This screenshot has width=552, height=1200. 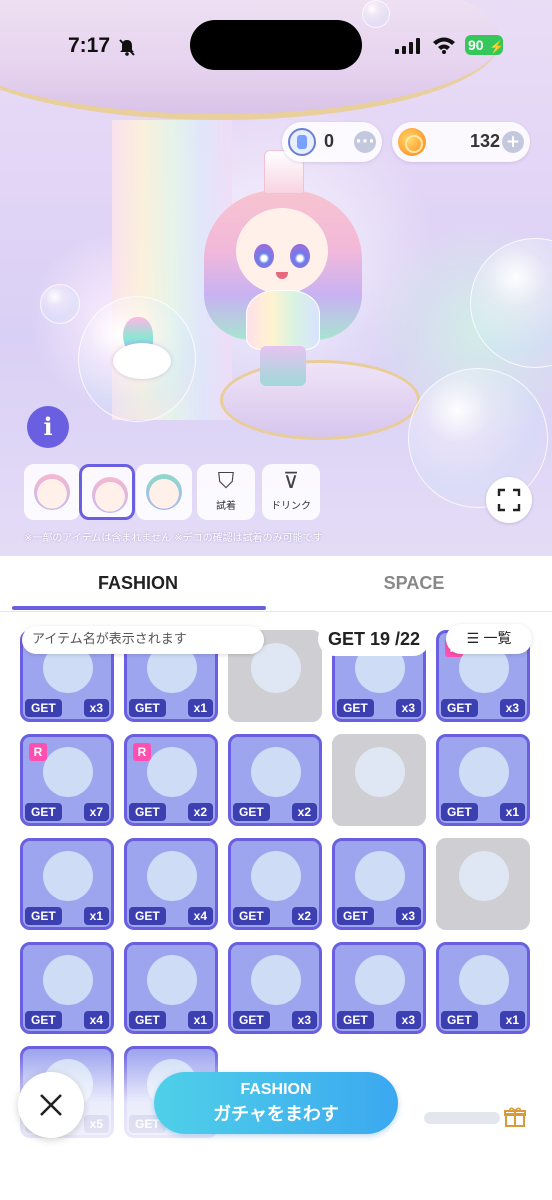 I want to click on category-tabs: FASHION SPACE, so click(x=276, y=584).